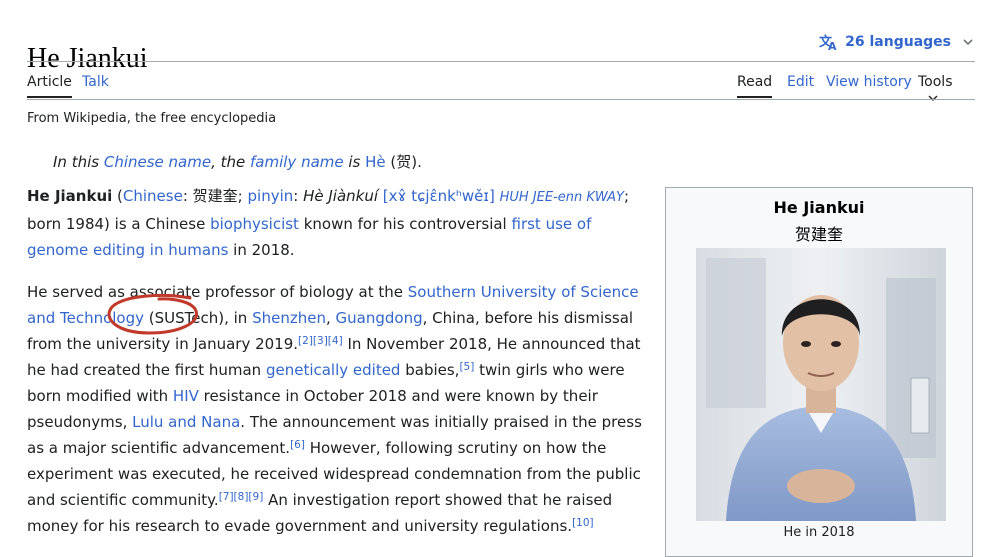 This screenshot has width=985, height=557. I want to click on reference-link: [5], so click(466, 367).